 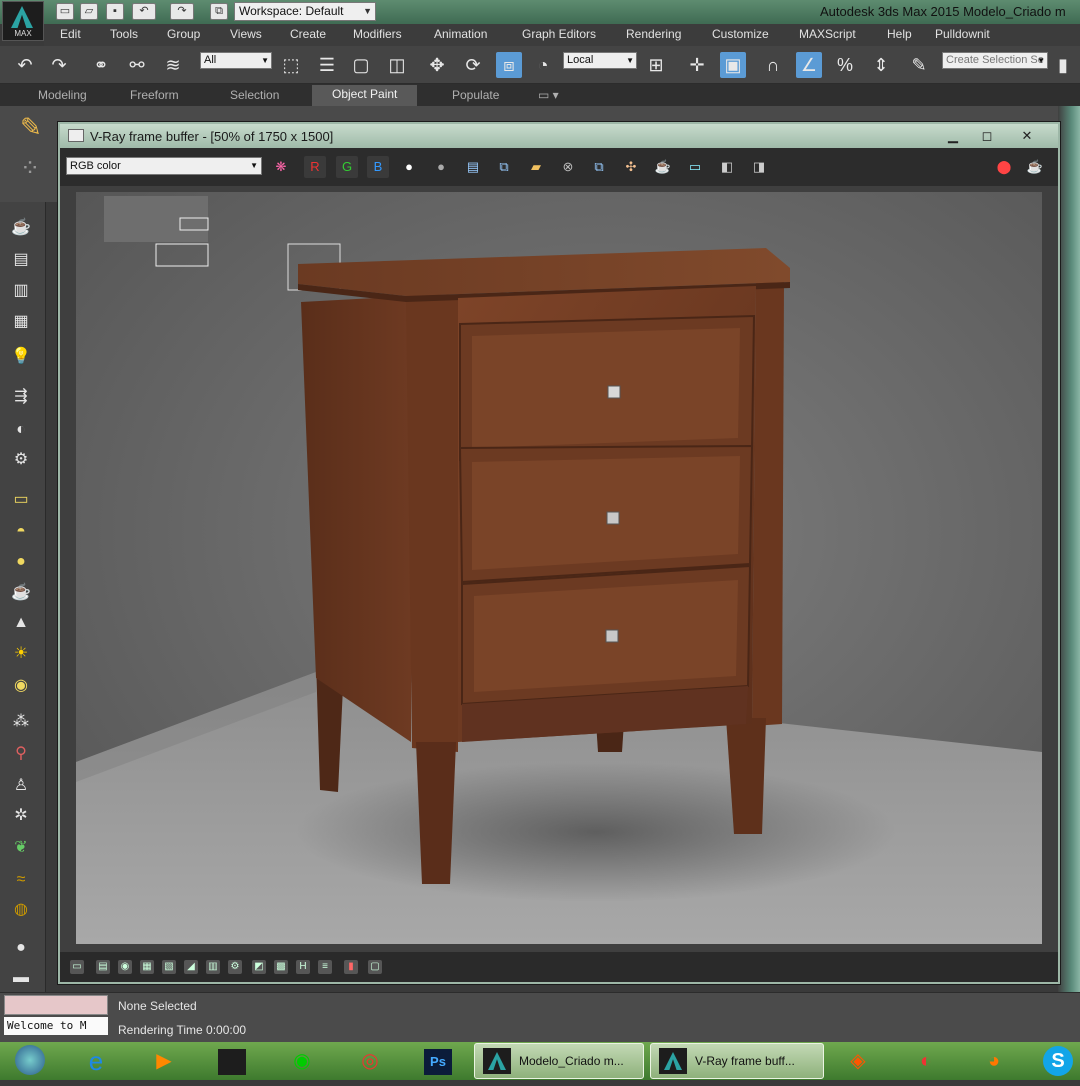 What do you see at coordinates (164, 1061) in the screenshot?
I see `media-player-icon: ▶` at bounding box center [164, 1061].